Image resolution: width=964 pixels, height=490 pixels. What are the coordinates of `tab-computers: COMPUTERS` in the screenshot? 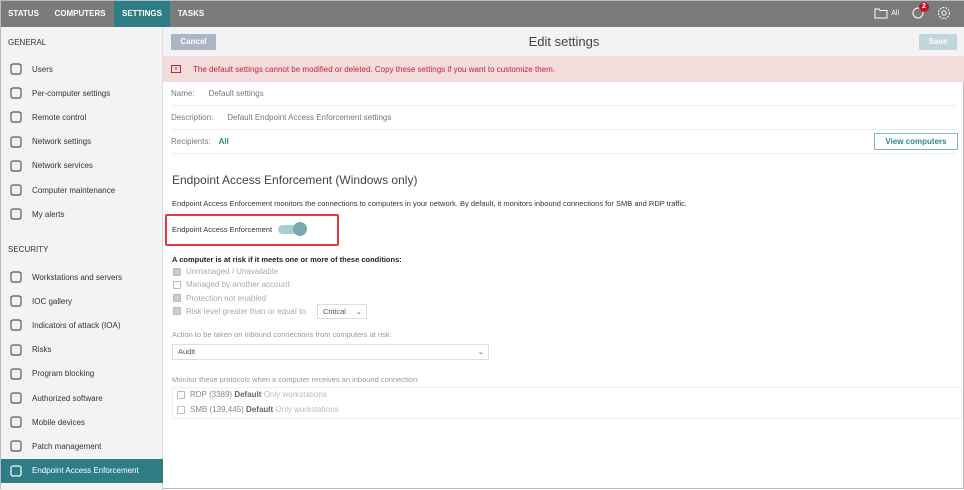 It's located at (80, 14).